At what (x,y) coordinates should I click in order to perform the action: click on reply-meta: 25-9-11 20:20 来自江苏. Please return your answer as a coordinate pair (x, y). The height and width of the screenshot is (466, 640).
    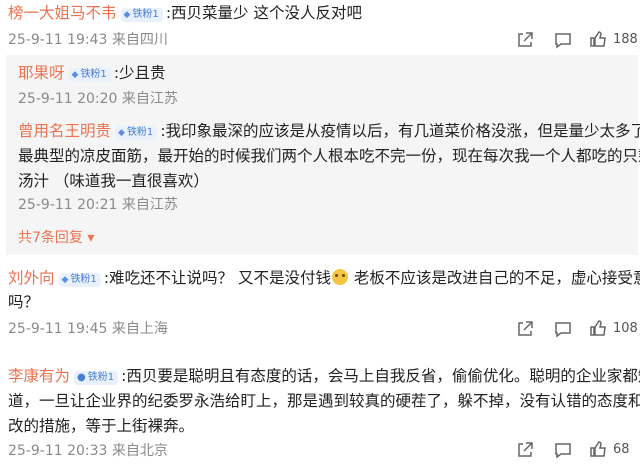
    Looking at the image, I should click on (98, 99).